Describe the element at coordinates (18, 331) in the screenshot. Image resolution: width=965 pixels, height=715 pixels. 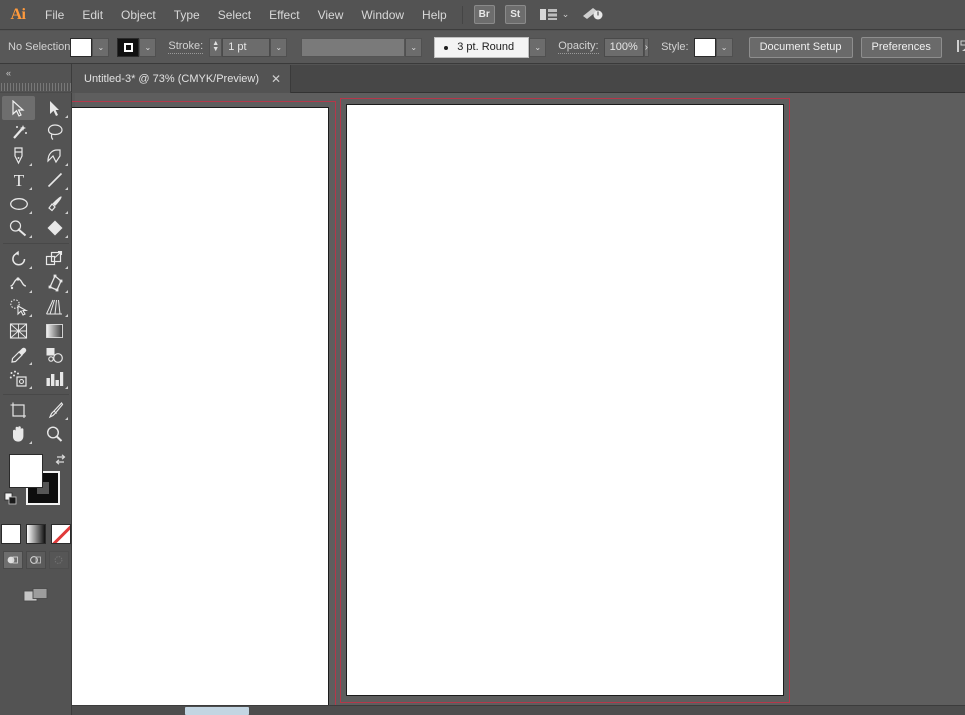
I see `mesh-tool` at that location.